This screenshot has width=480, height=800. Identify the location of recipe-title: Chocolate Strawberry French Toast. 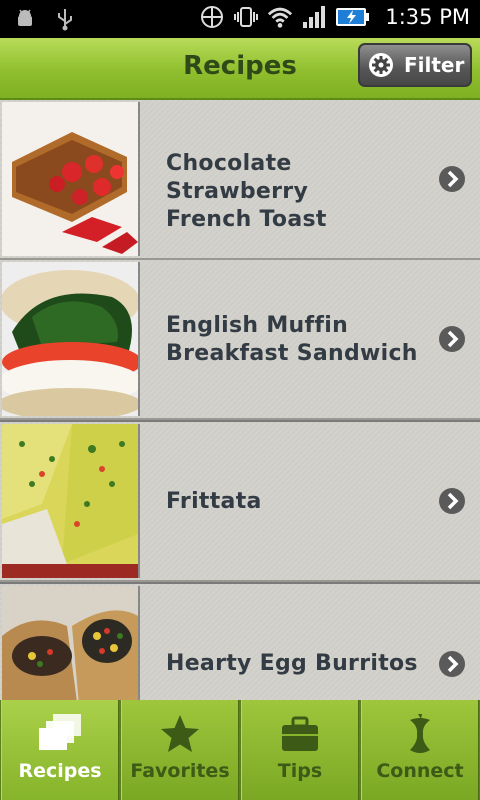
(301, 192).